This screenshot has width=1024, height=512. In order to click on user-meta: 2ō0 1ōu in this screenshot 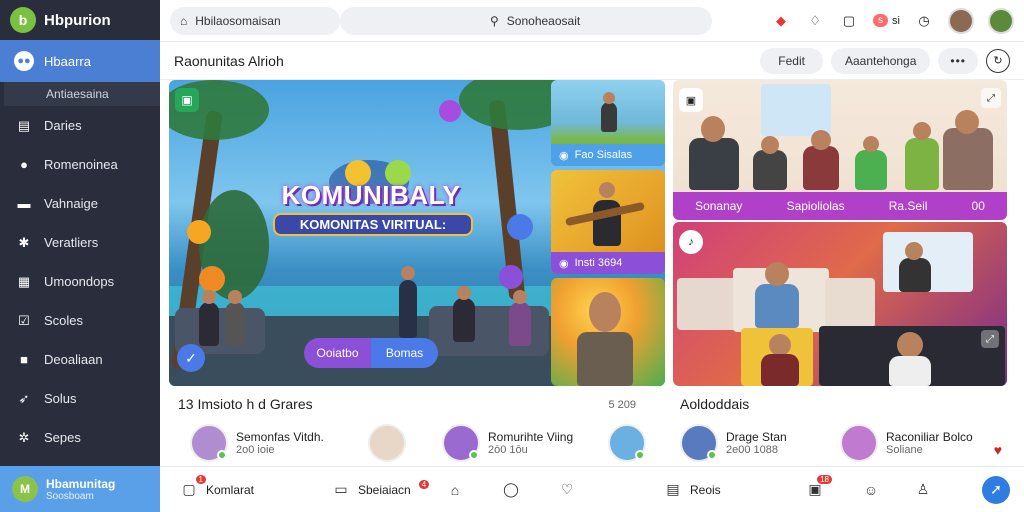, I will do `click(508, 450)`.